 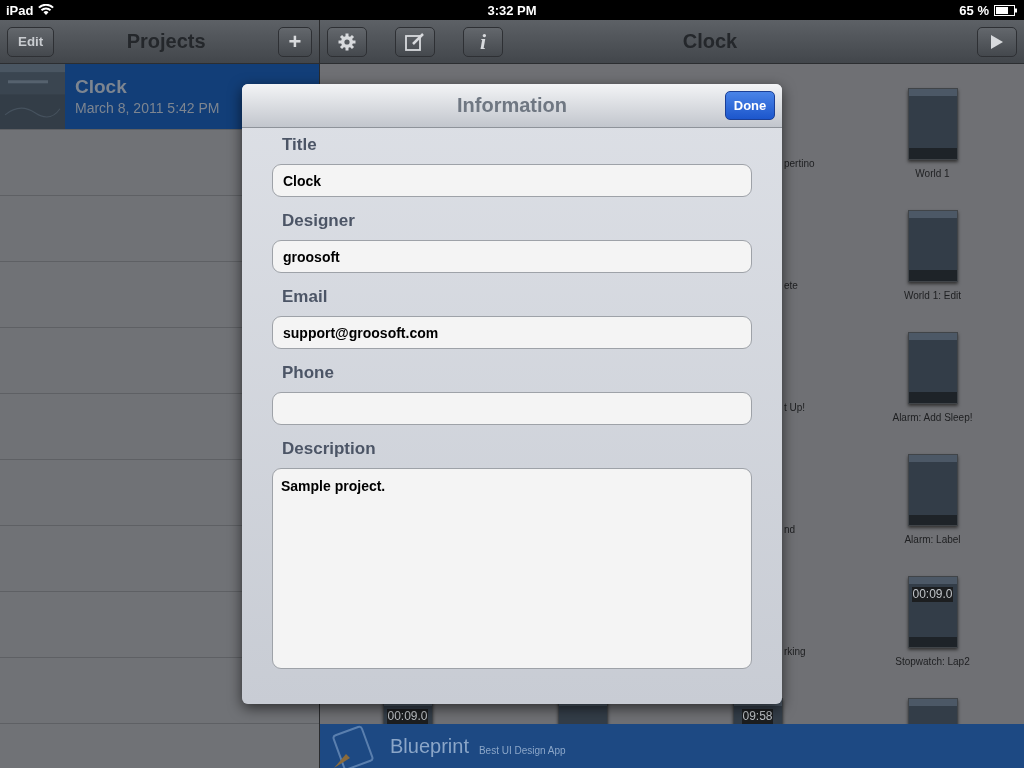 I want to click on screen-label: Alarm: Label, so click(x=932, y=539).